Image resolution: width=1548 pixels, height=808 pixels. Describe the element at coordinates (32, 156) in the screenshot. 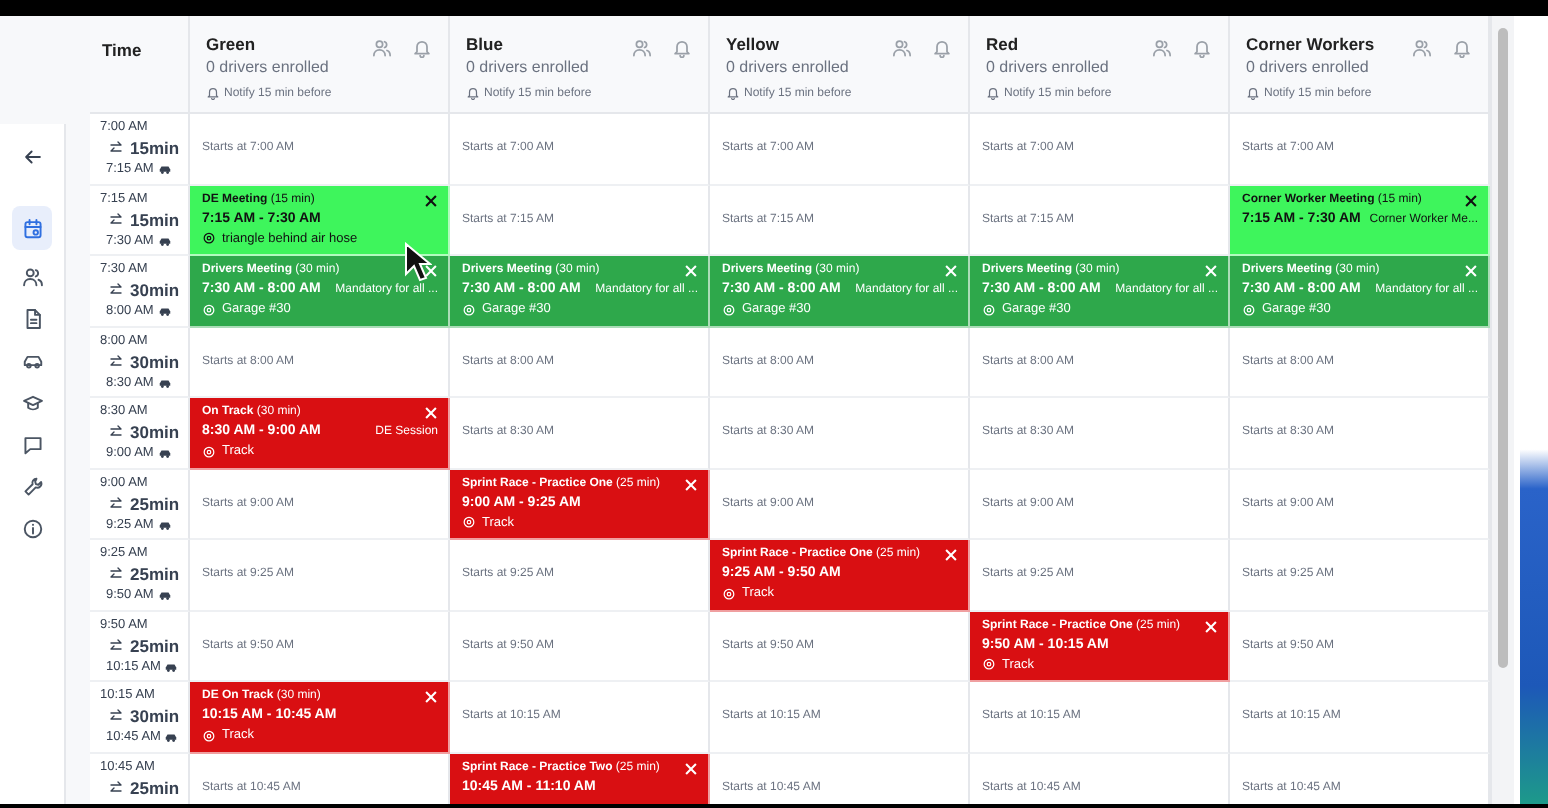

I see `back-arrow-icon` at that location.